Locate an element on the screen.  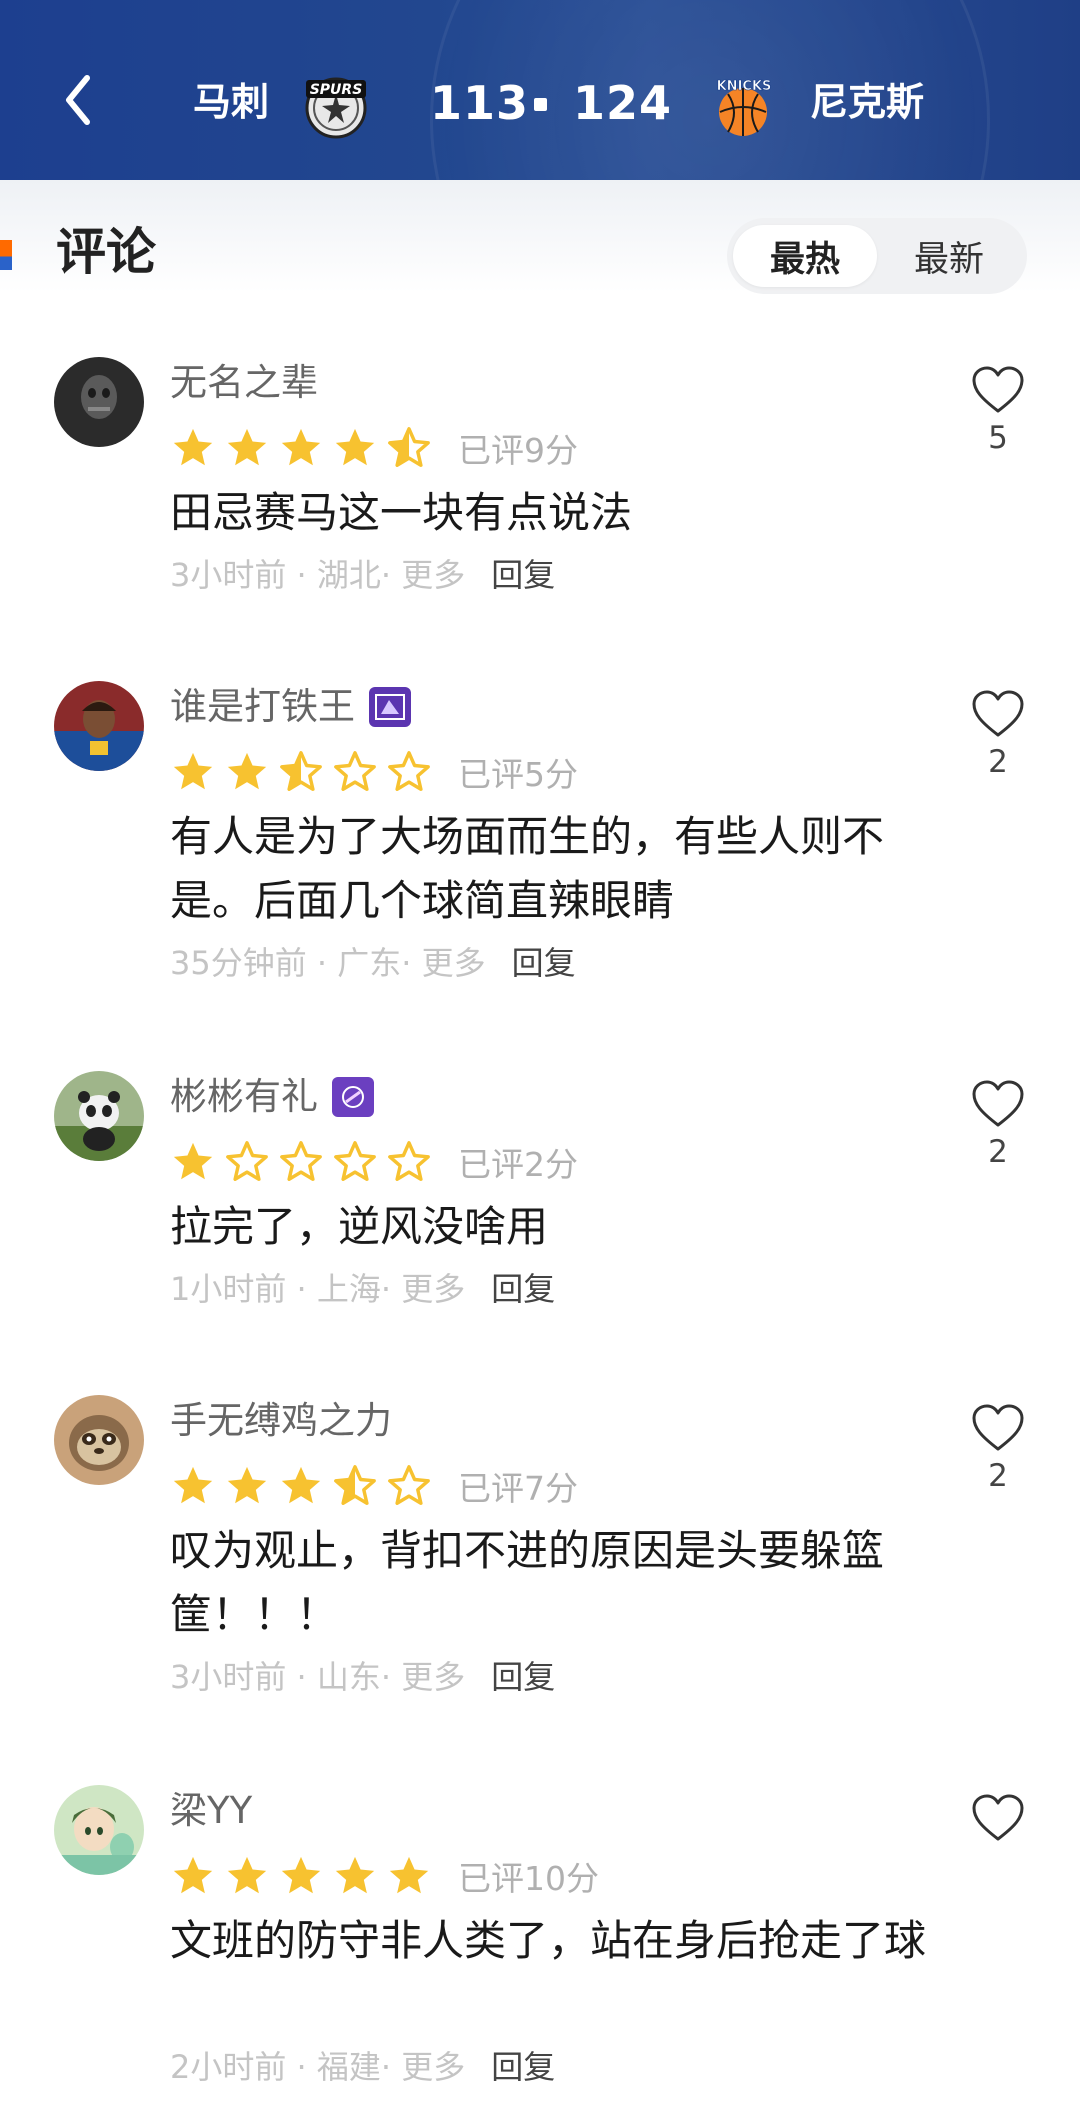
team-badge-icon is located at coordinates (390, 707).